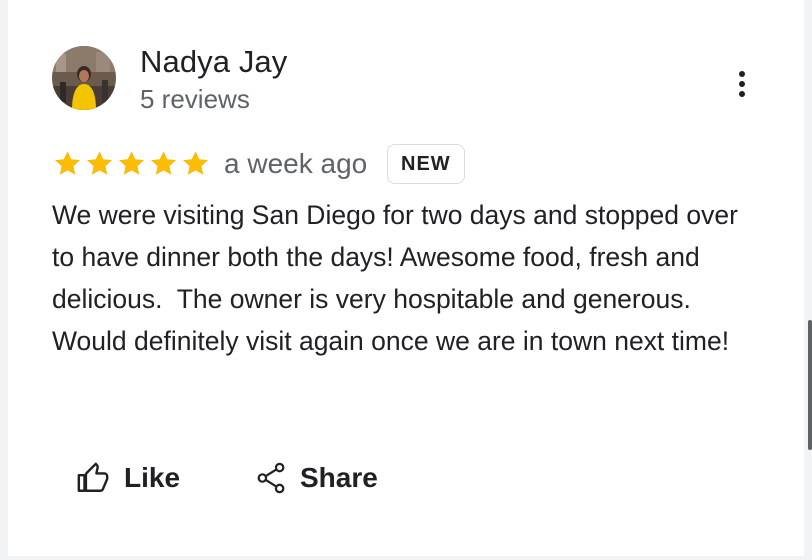  I want to click on share-button: Share, so click(317, 478).